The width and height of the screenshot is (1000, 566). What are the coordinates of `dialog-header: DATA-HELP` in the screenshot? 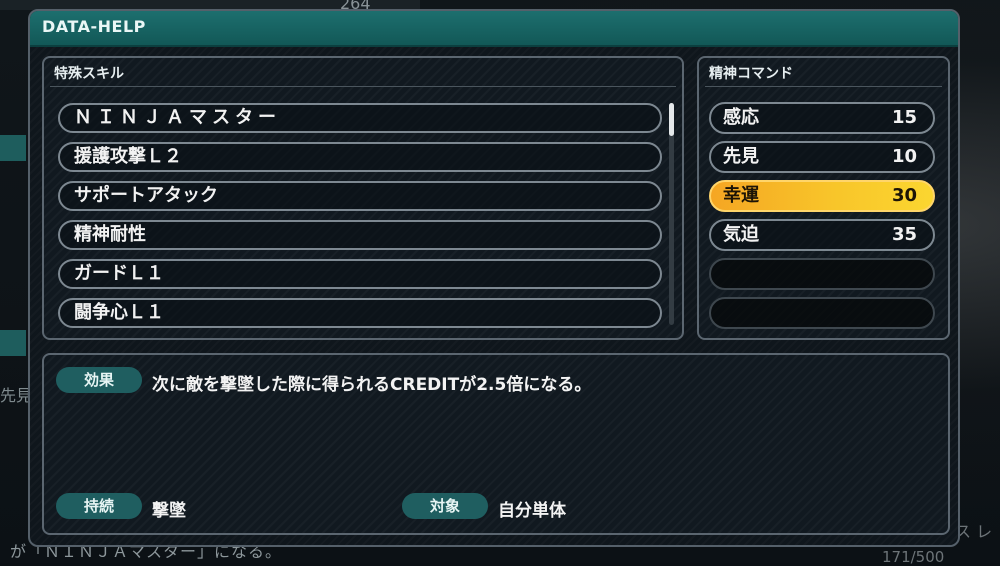 It's located at (494, 29).